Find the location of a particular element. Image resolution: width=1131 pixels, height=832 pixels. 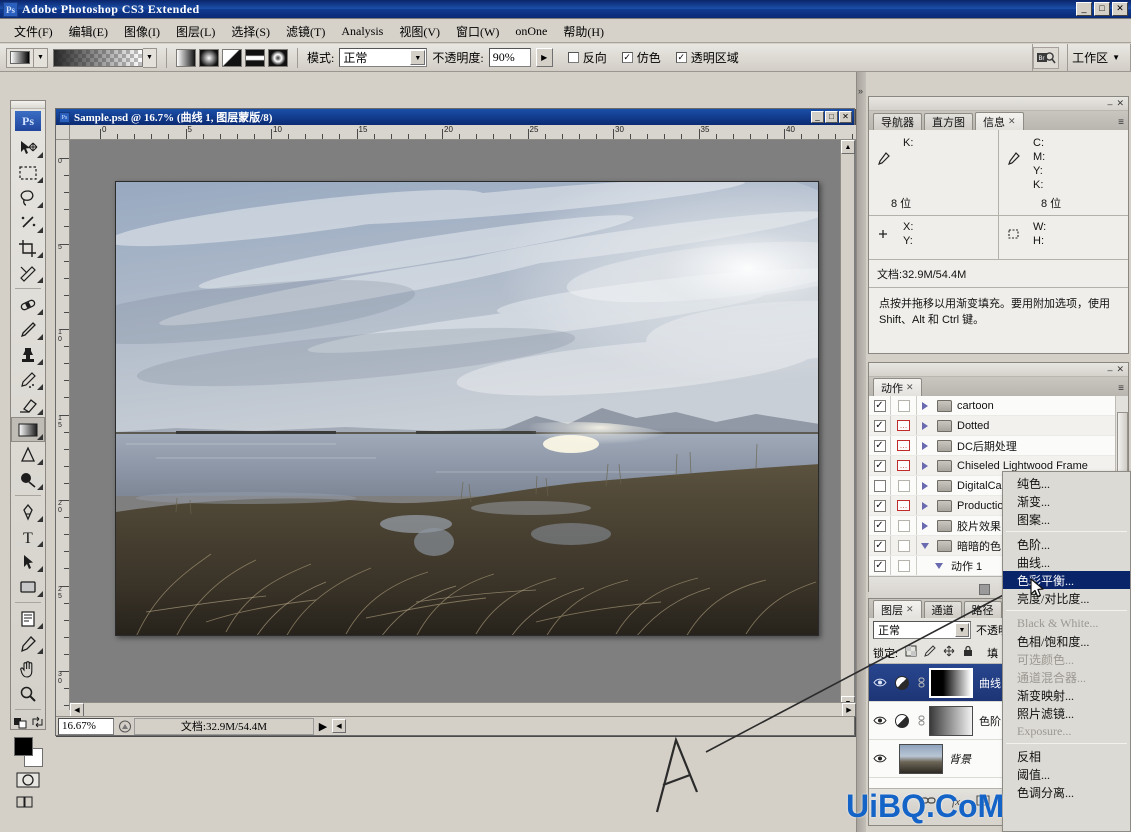

gradient-chevron-down-icon: ▼ is located at coordinates (150, 57).